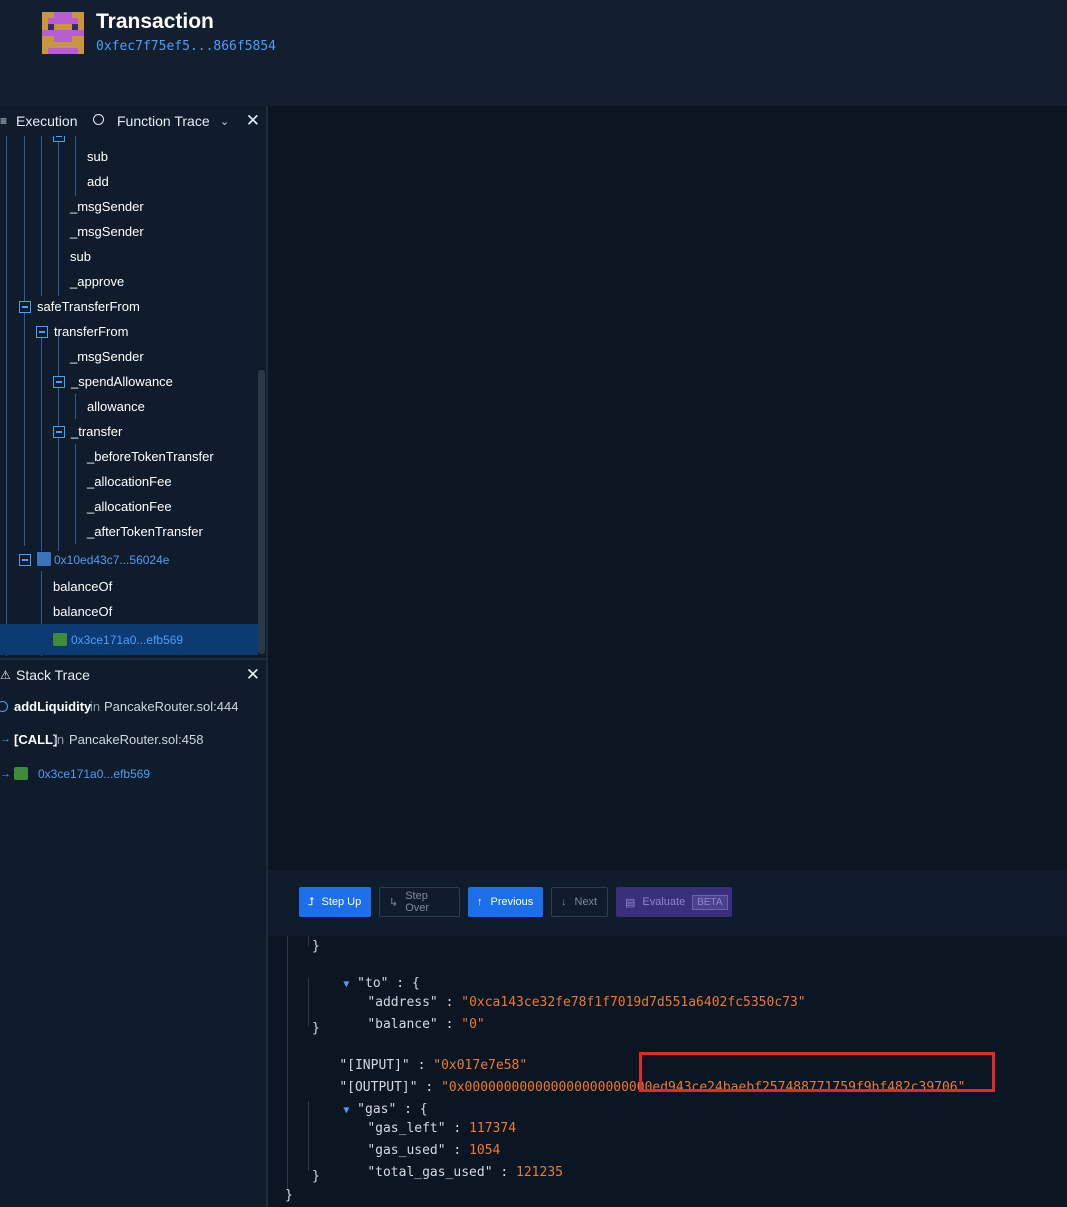 The image size is (1067, 1207). I want to click on previous-label: Previous, so click(512, 902).